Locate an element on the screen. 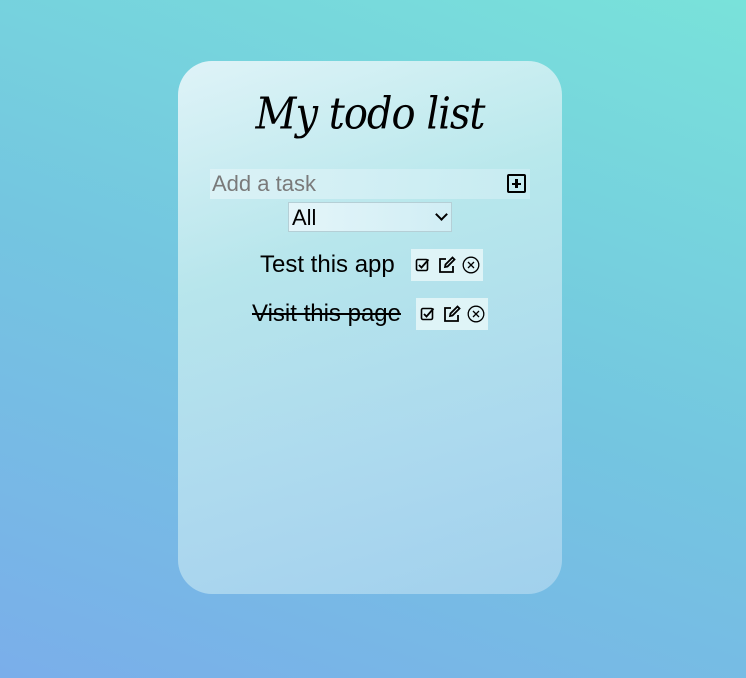 Image resolution: width=746 pixels, height=678 pixels. task-label: Test this app is located at coordinates (327, 264).